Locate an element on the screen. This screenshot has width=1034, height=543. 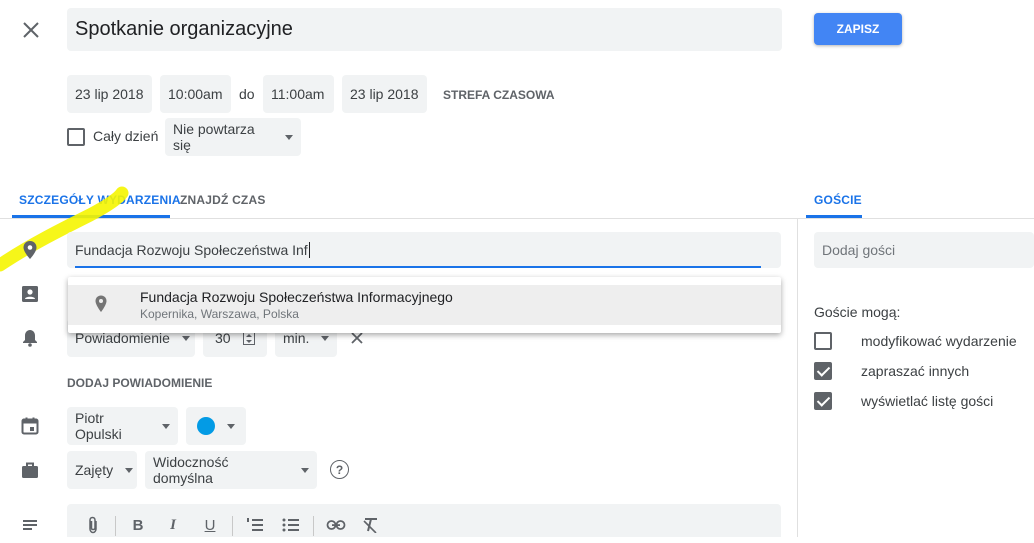
end-time-field: 11:00am is located at coordinates (298, 94).